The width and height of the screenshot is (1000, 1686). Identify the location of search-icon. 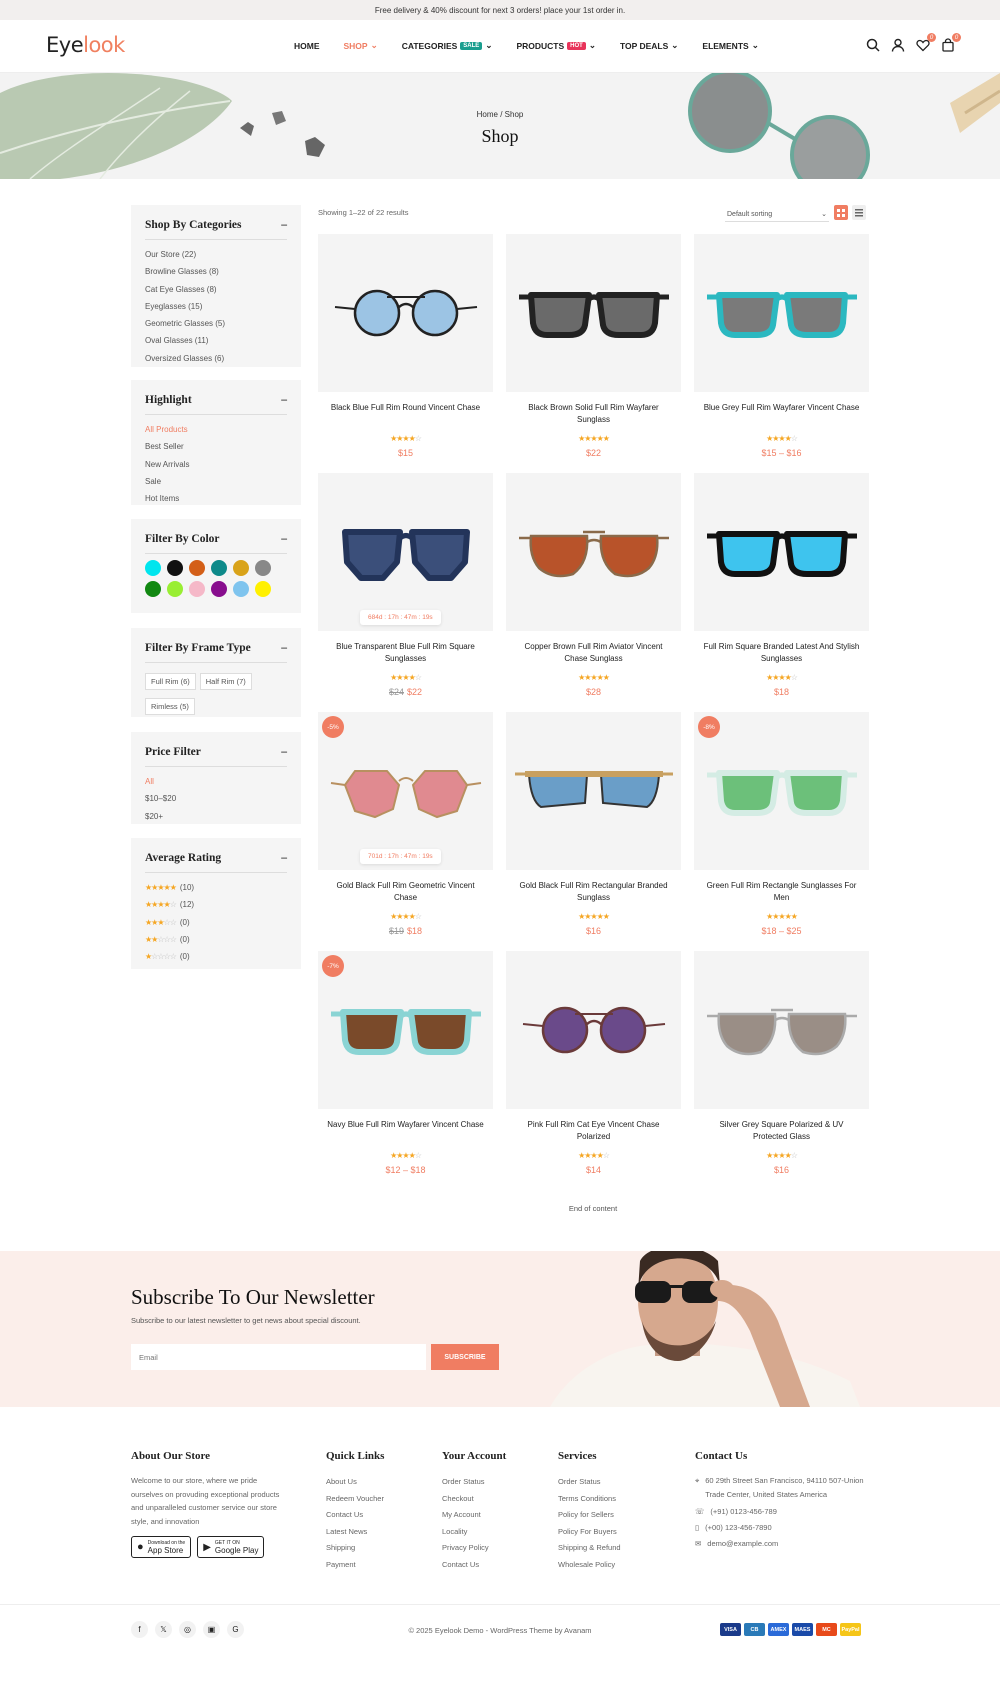
(873, 45).